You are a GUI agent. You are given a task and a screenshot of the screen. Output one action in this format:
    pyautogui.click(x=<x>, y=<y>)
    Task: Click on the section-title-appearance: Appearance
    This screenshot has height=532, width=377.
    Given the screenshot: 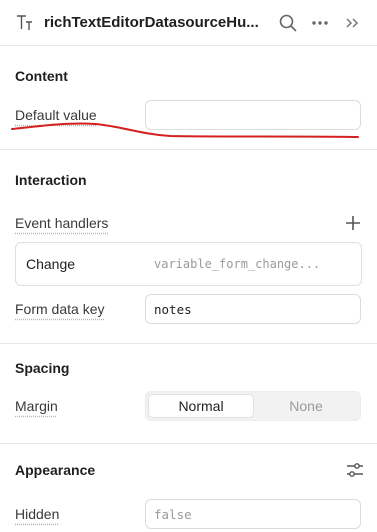 What is the action you would take?
    pyautogui.click(x=55, y=470)
    